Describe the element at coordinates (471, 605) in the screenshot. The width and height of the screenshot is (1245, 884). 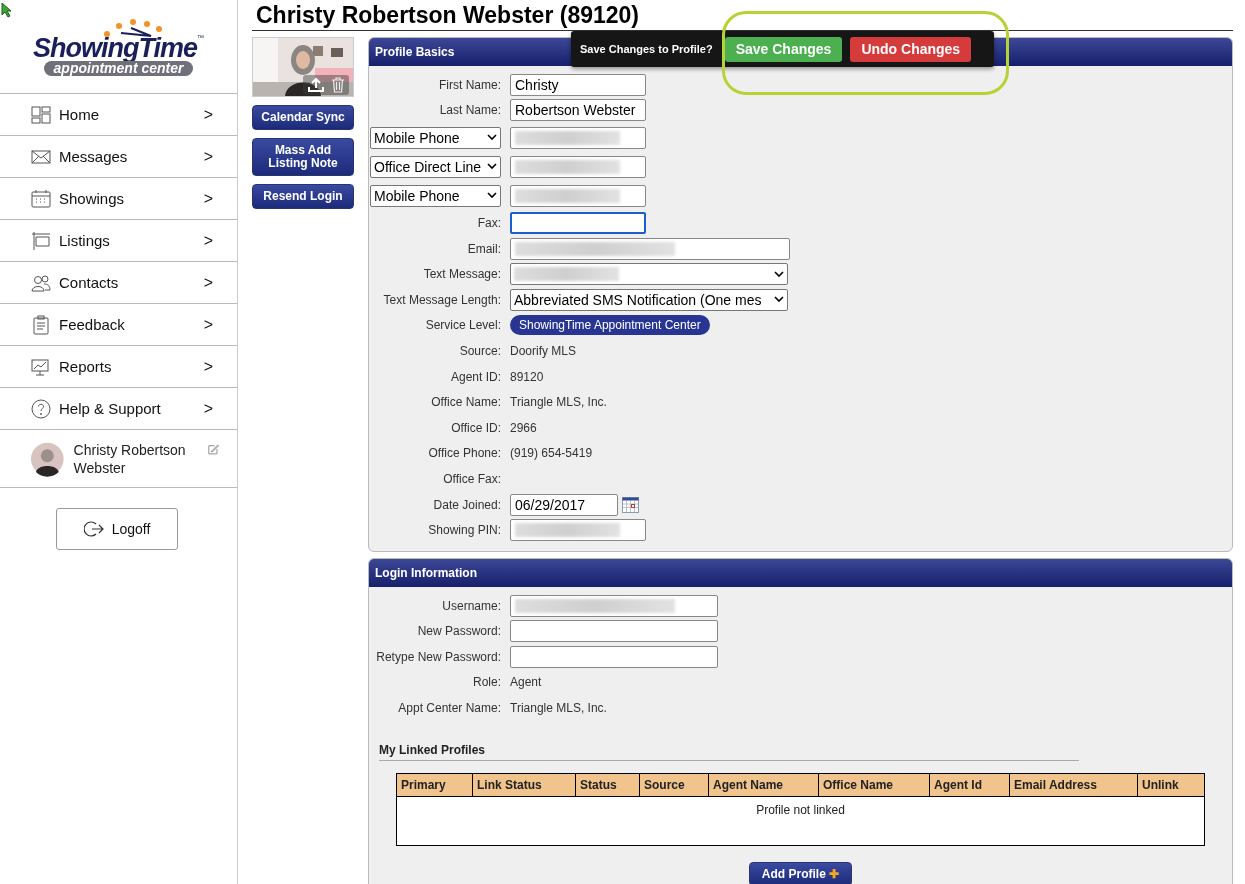
I see `field-label: Username:` at that location.